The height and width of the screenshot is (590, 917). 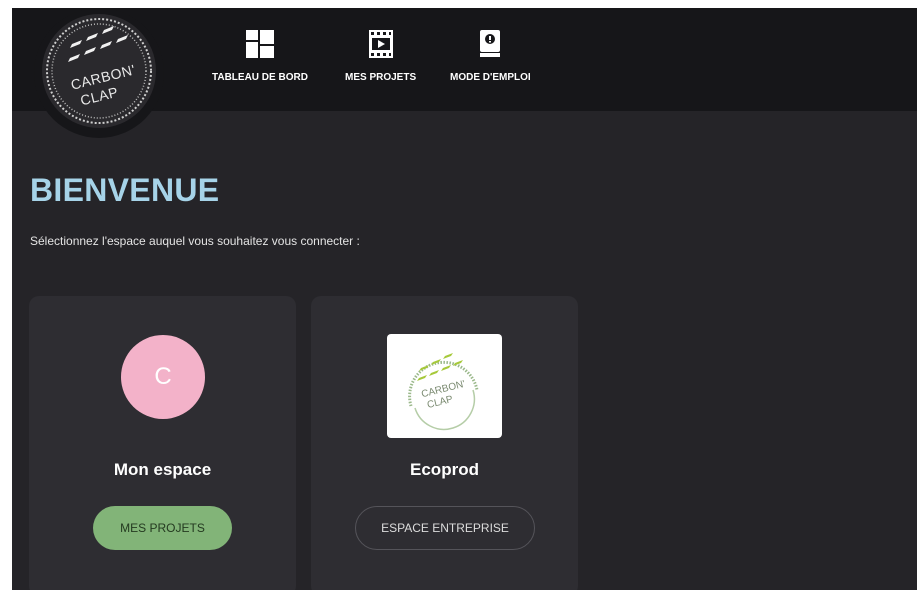 I want to click on card-title: Ecoprod, so click(x=444, y=469).